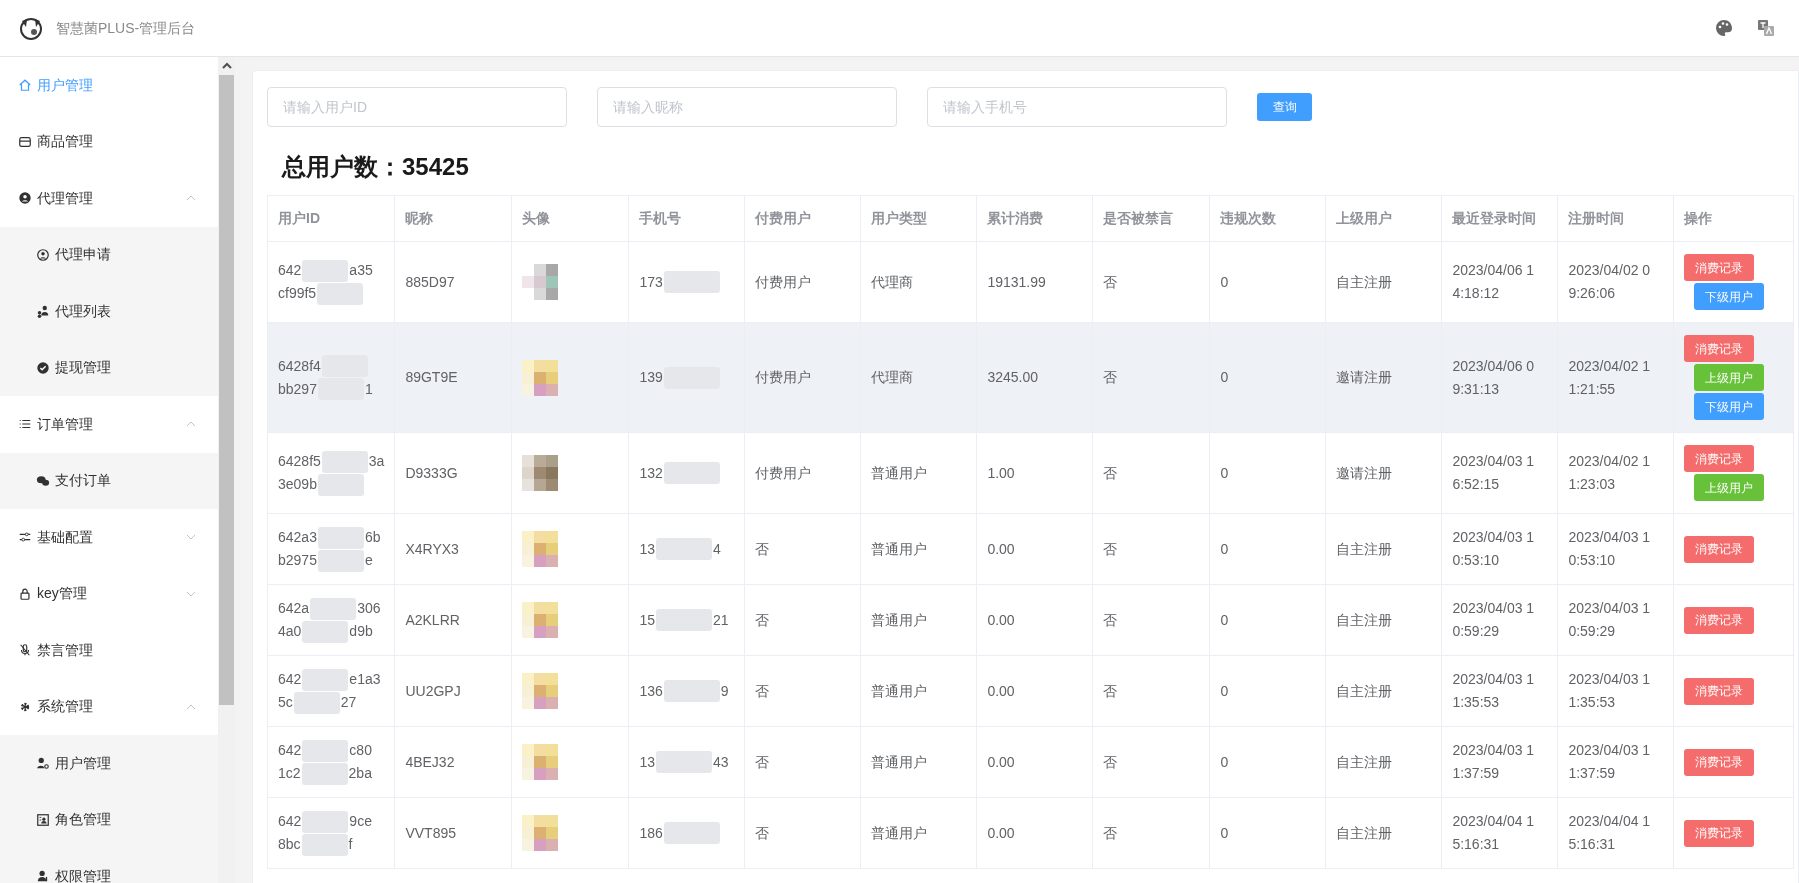  I want to click on sidebar-item: 用户管理, so click(109, 763).